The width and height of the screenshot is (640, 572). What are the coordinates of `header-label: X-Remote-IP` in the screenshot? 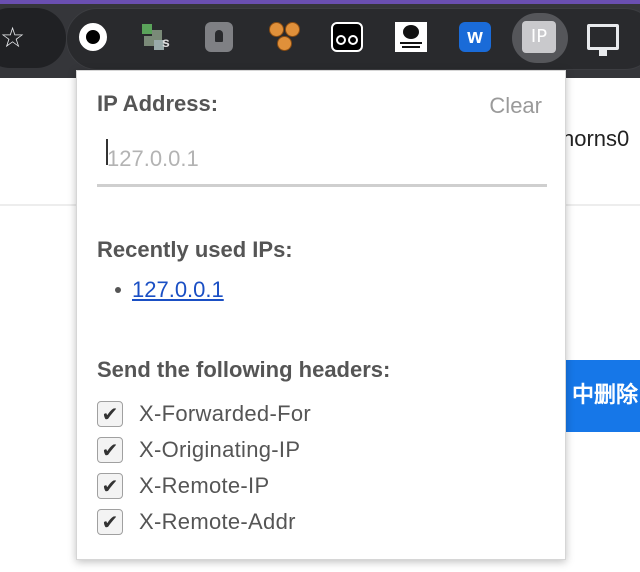 It's located at (204, 485).